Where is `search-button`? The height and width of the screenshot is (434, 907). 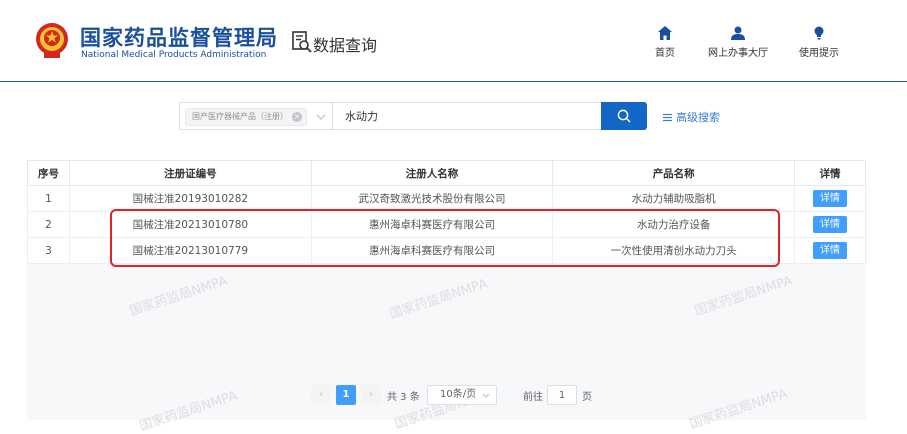 search-button is located at coordinates (624, 116).